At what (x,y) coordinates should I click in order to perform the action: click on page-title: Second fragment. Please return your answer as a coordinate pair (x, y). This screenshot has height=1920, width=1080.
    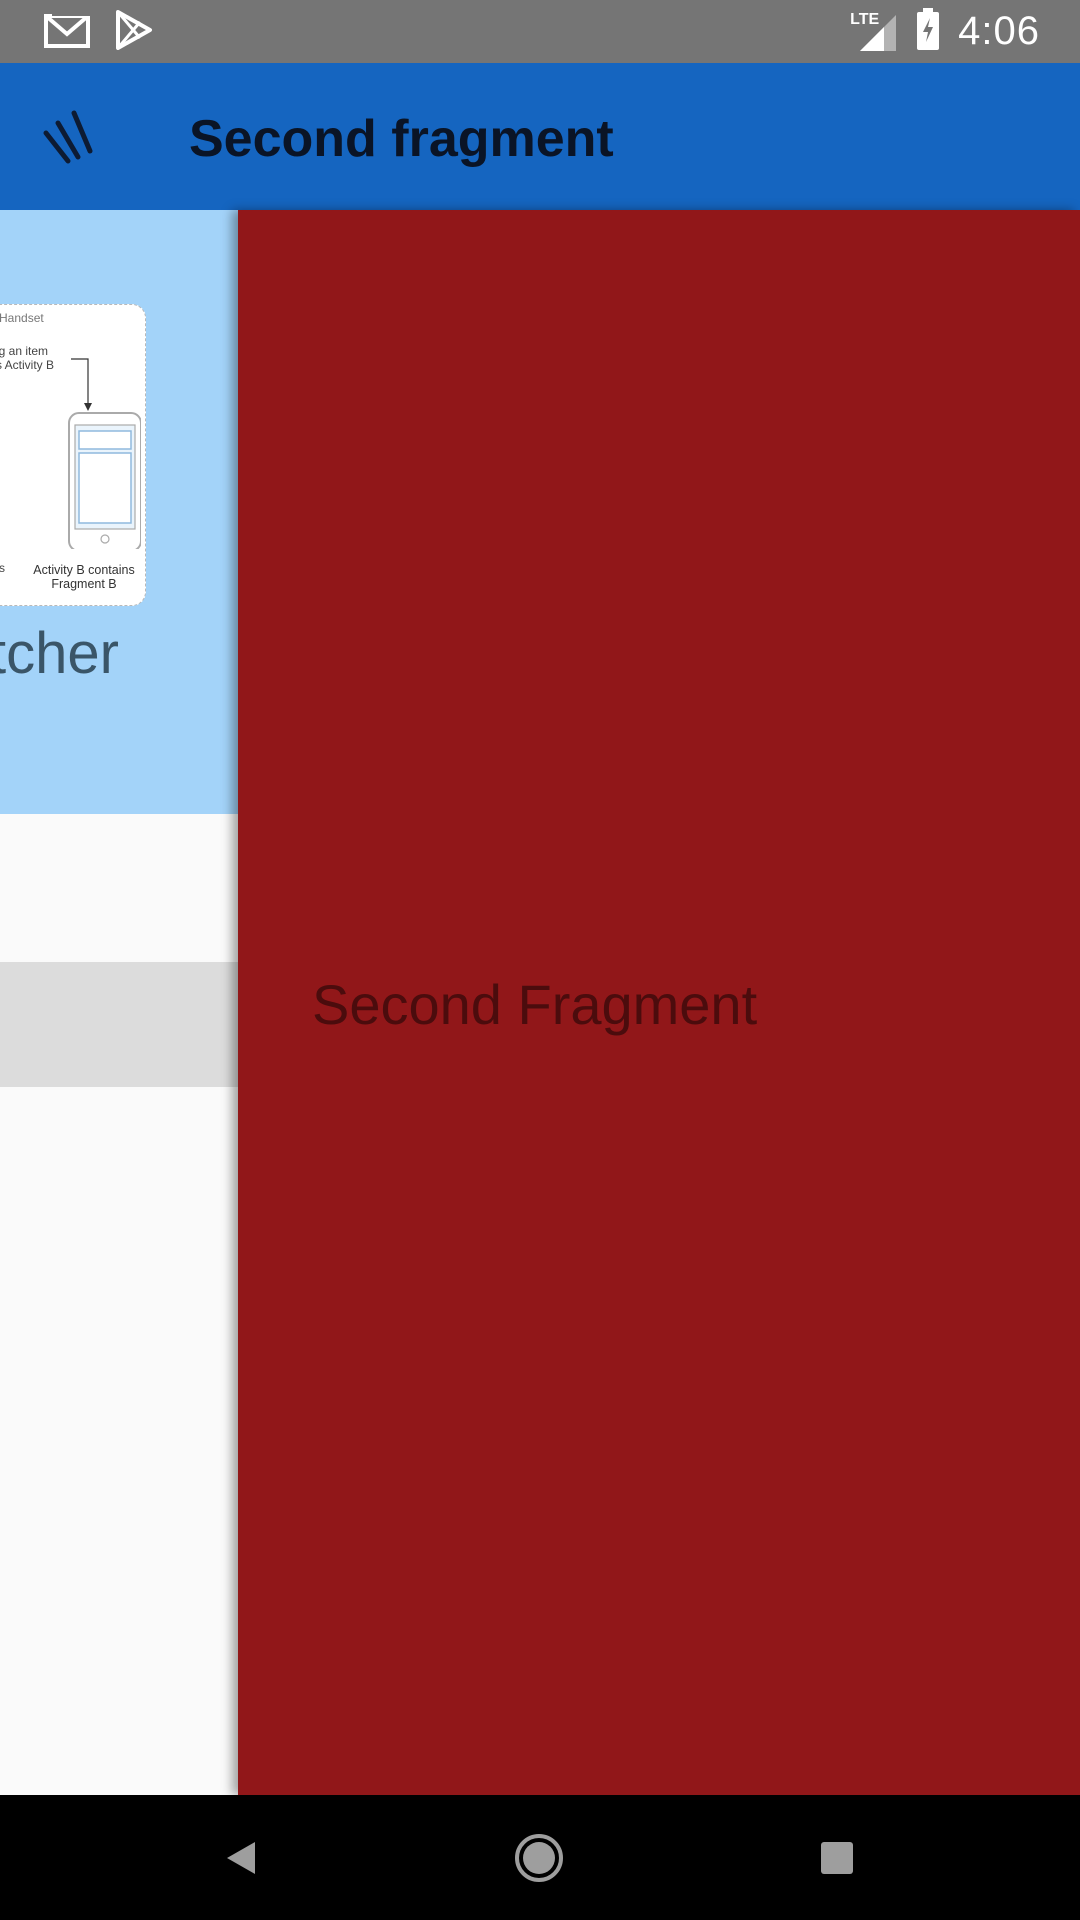
    Looking at the image, I should click on (401, 139).